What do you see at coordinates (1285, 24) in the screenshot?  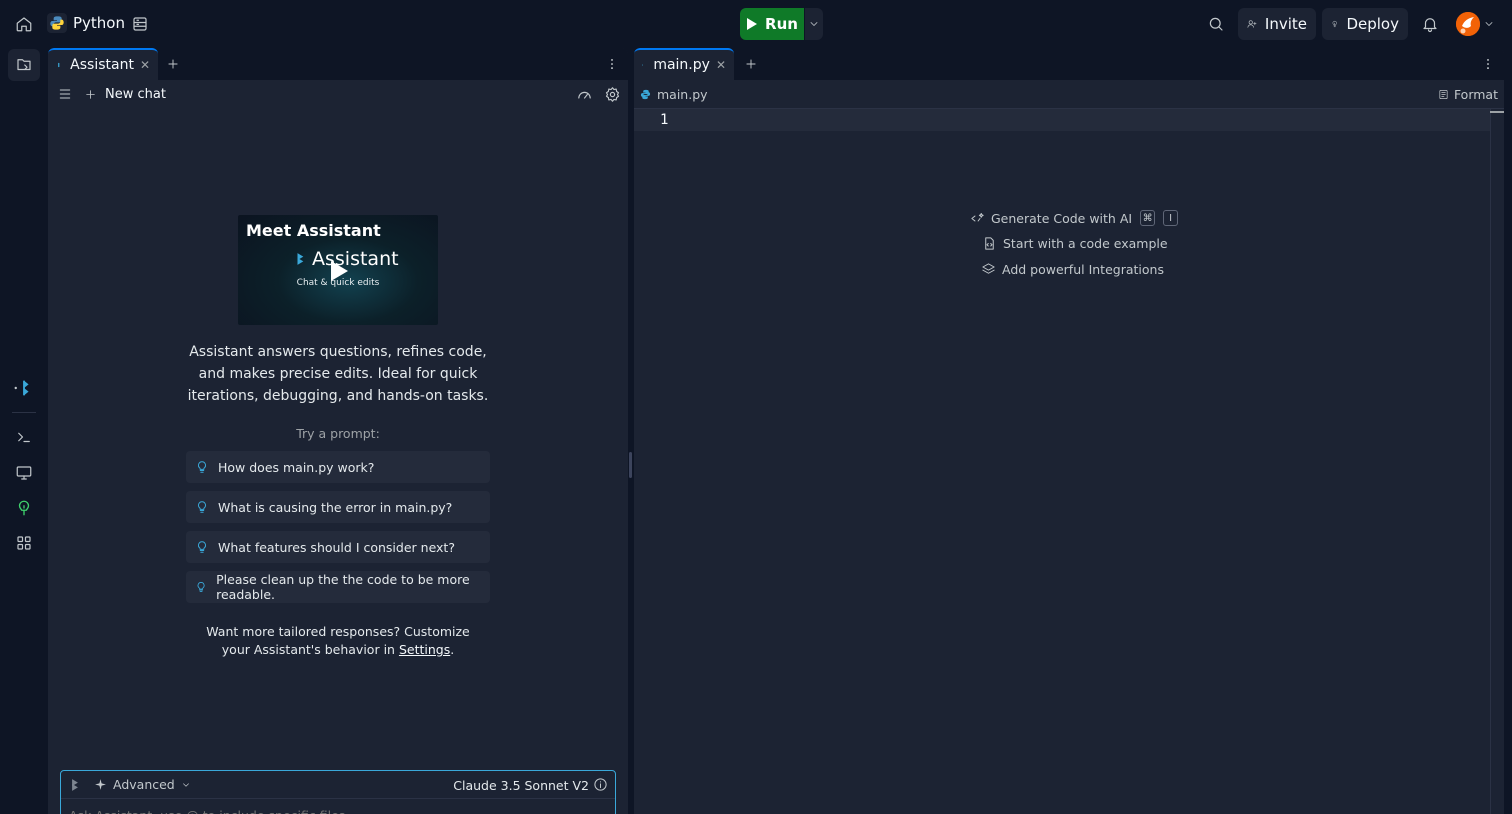 I see `invite-label: Invite` at bounding box center [1285, 24].